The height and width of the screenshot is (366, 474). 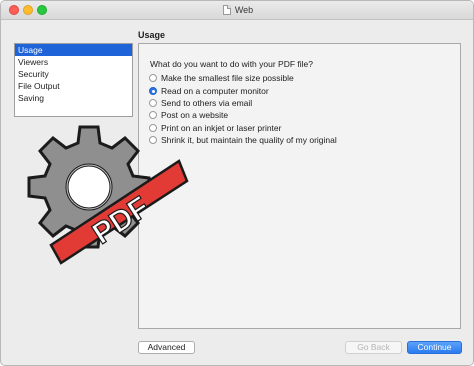 What do you see at coordinates (215, 90) in the screenshot?
I see `option-label: Read on a computer monitor` at bounding box center [215, 90].